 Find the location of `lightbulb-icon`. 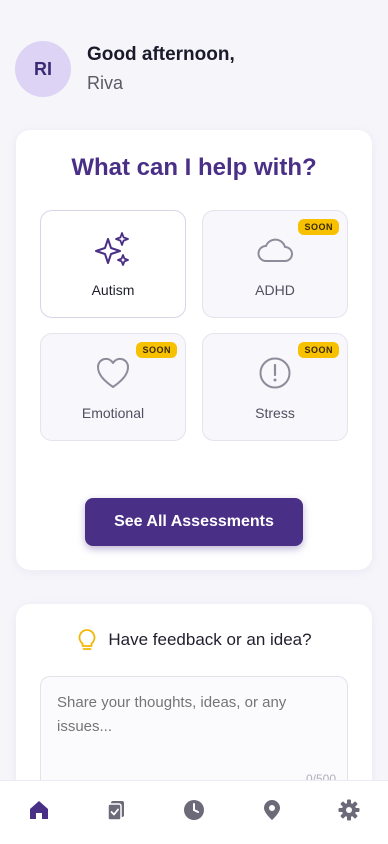

lightbulb-icon is located at coordinates (87, 640).